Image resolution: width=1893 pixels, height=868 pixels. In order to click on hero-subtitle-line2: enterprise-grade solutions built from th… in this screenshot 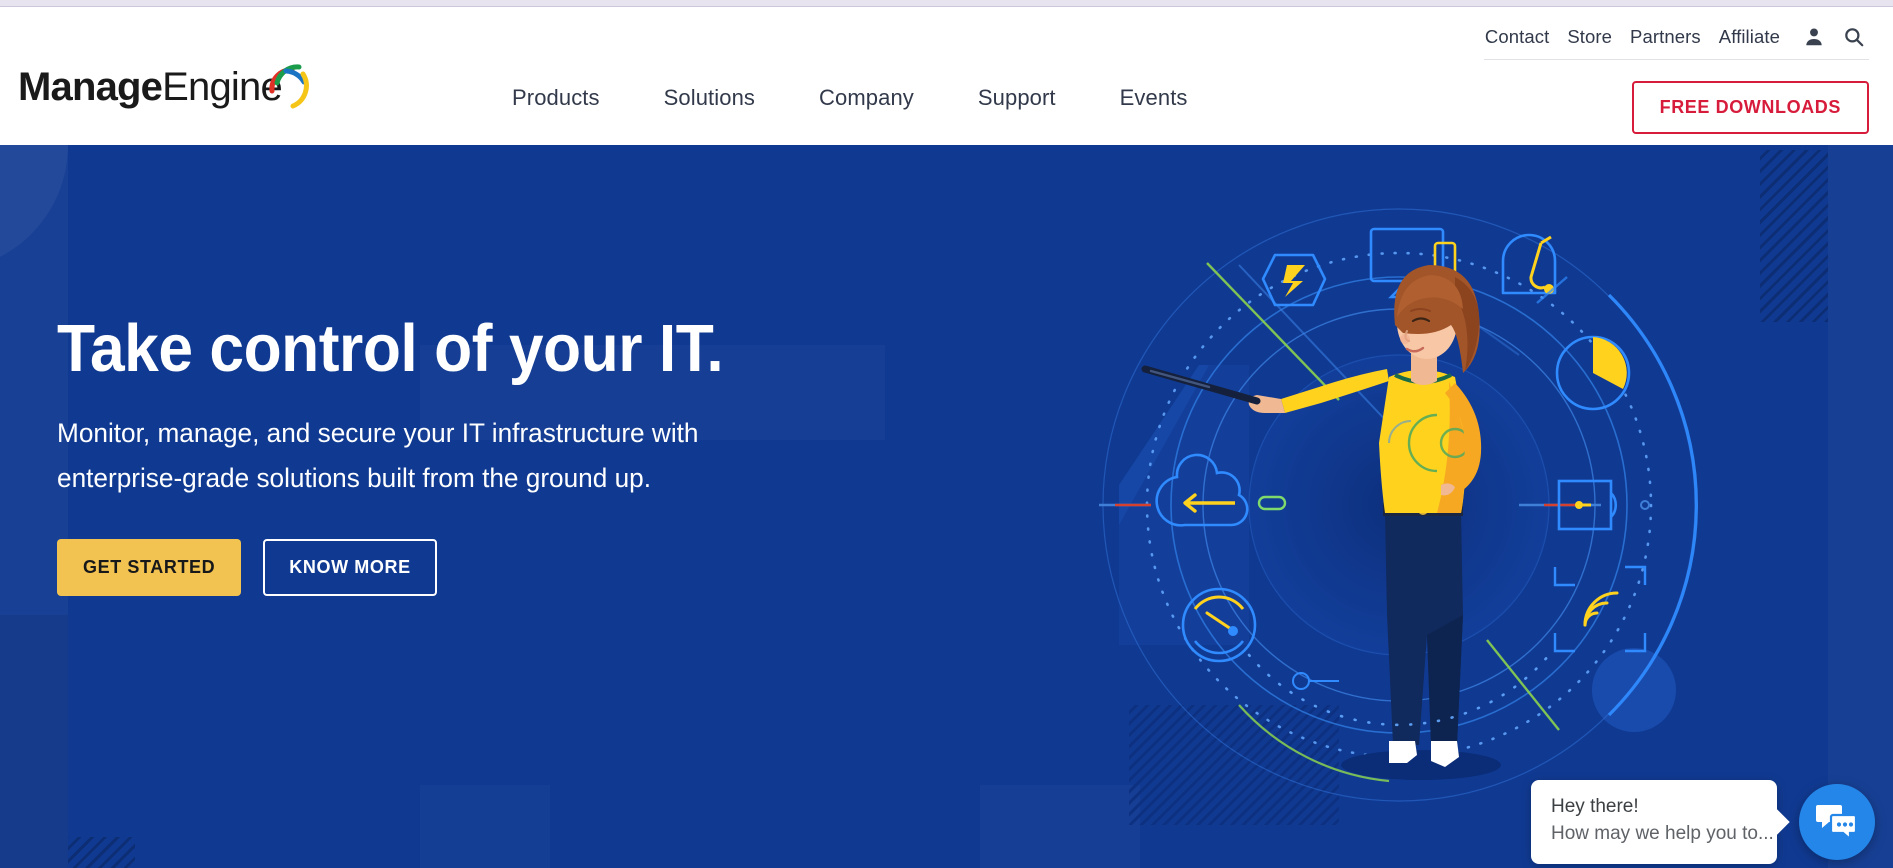, I will do `click(354, 478)`.